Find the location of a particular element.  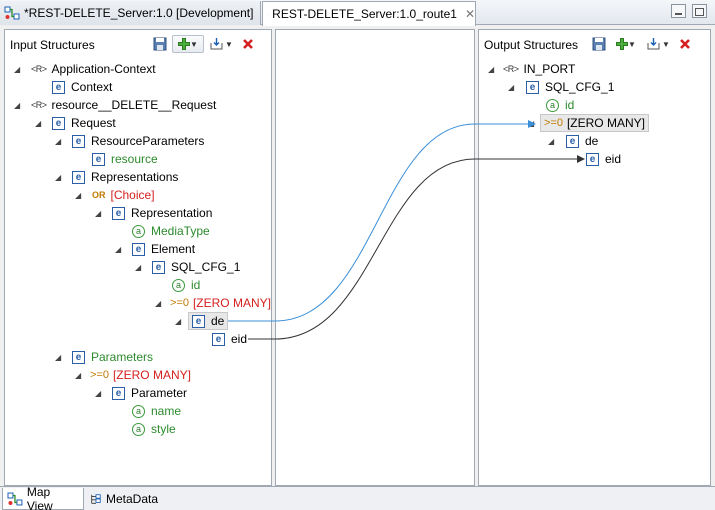

tree-node-representations: e Representations is located at coordinates (125, 177).